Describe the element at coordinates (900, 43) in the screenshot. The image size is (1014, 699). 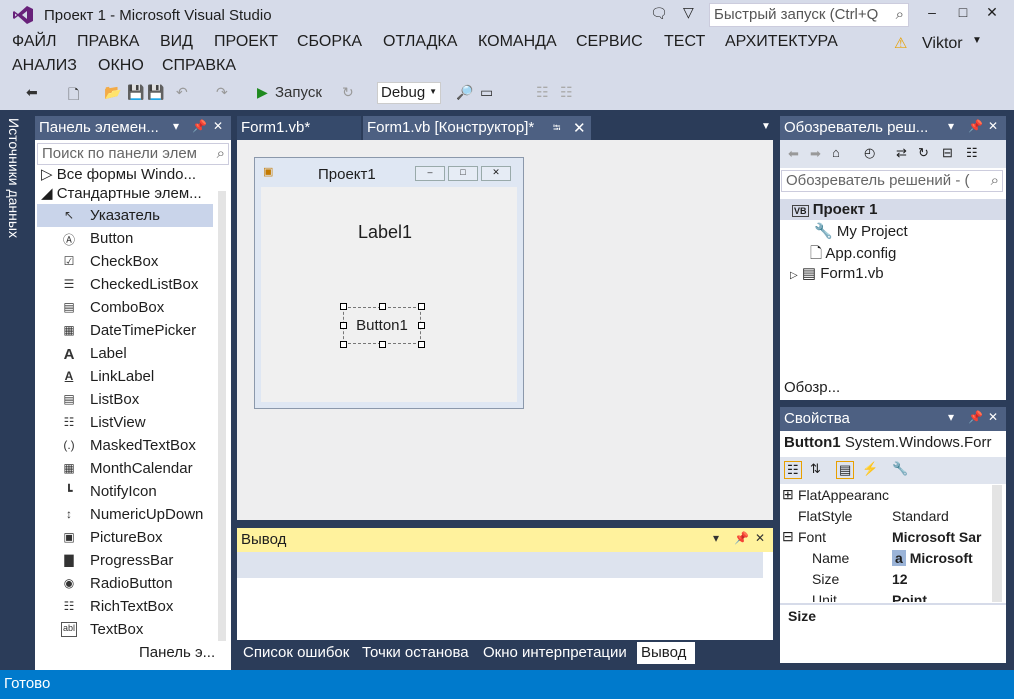
I see `warning-icon: ⚠` at that location.